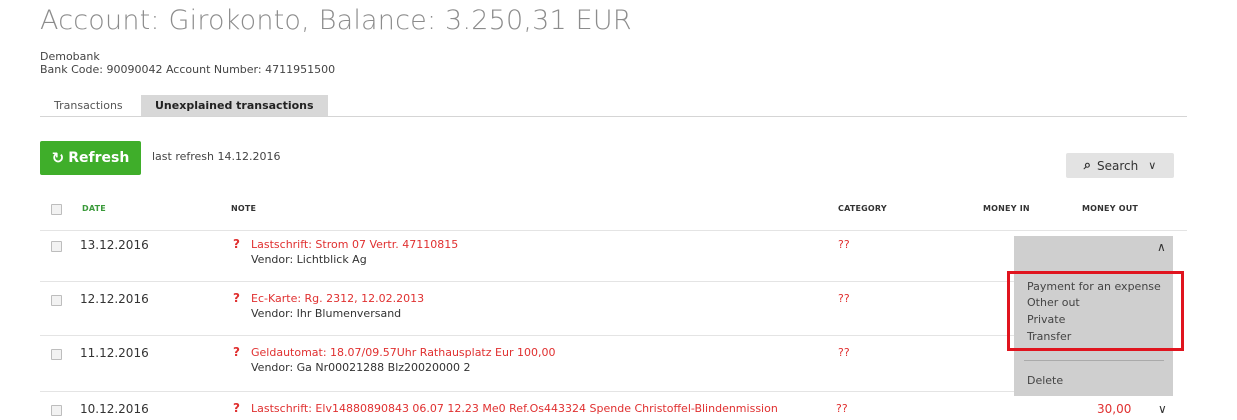 This screenshot has height=420, width=1237. I want to click on table-header-divider, so click(613, 230).